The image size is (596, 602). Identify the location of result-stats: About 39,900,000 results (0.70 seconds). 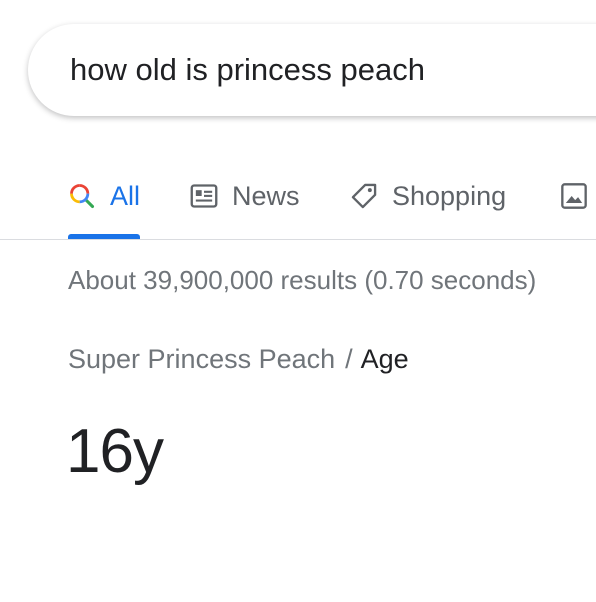
(302, 280).